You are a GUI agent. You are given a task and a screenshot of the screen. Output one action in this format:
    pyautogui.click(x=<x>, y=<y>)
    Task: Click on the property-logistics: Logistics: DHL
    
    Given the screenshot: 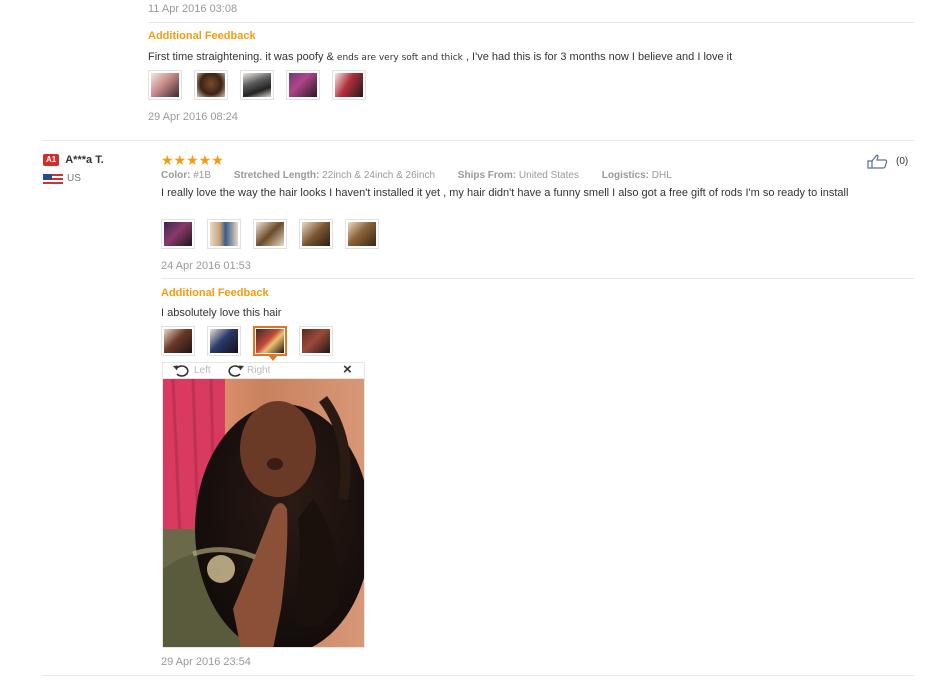 What is the action you would take?
    pyautogui.click(x=642, y=175)
    